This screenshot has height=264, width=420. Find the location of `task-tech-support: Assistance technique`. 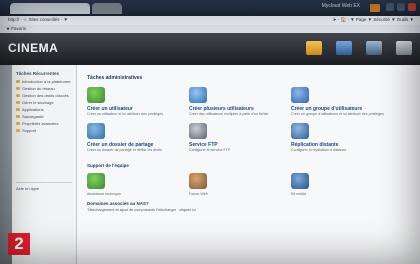

task-tech-support: Assistance technique is located at coordinates (135, 184).